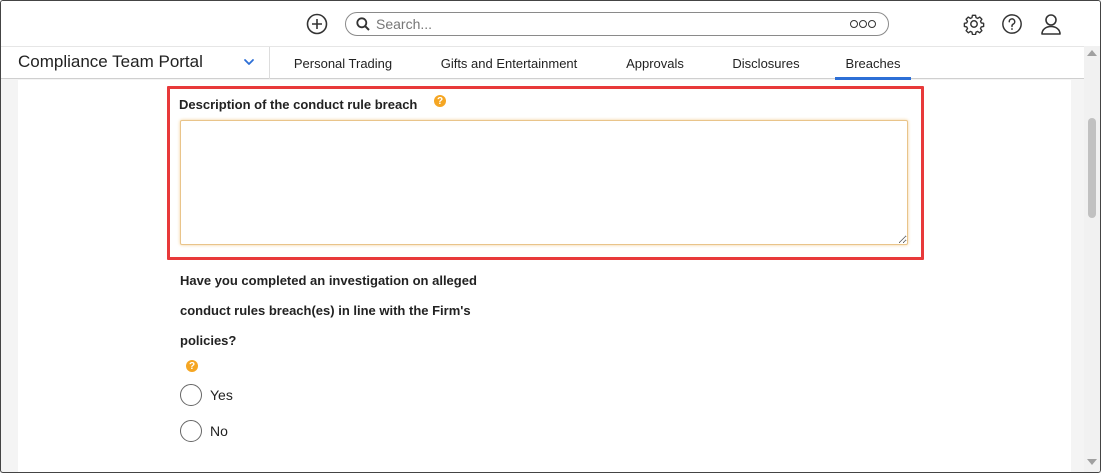 This screenshot has width=1101, height=473. I want to click on radio-button-yes, so click(191, 395).